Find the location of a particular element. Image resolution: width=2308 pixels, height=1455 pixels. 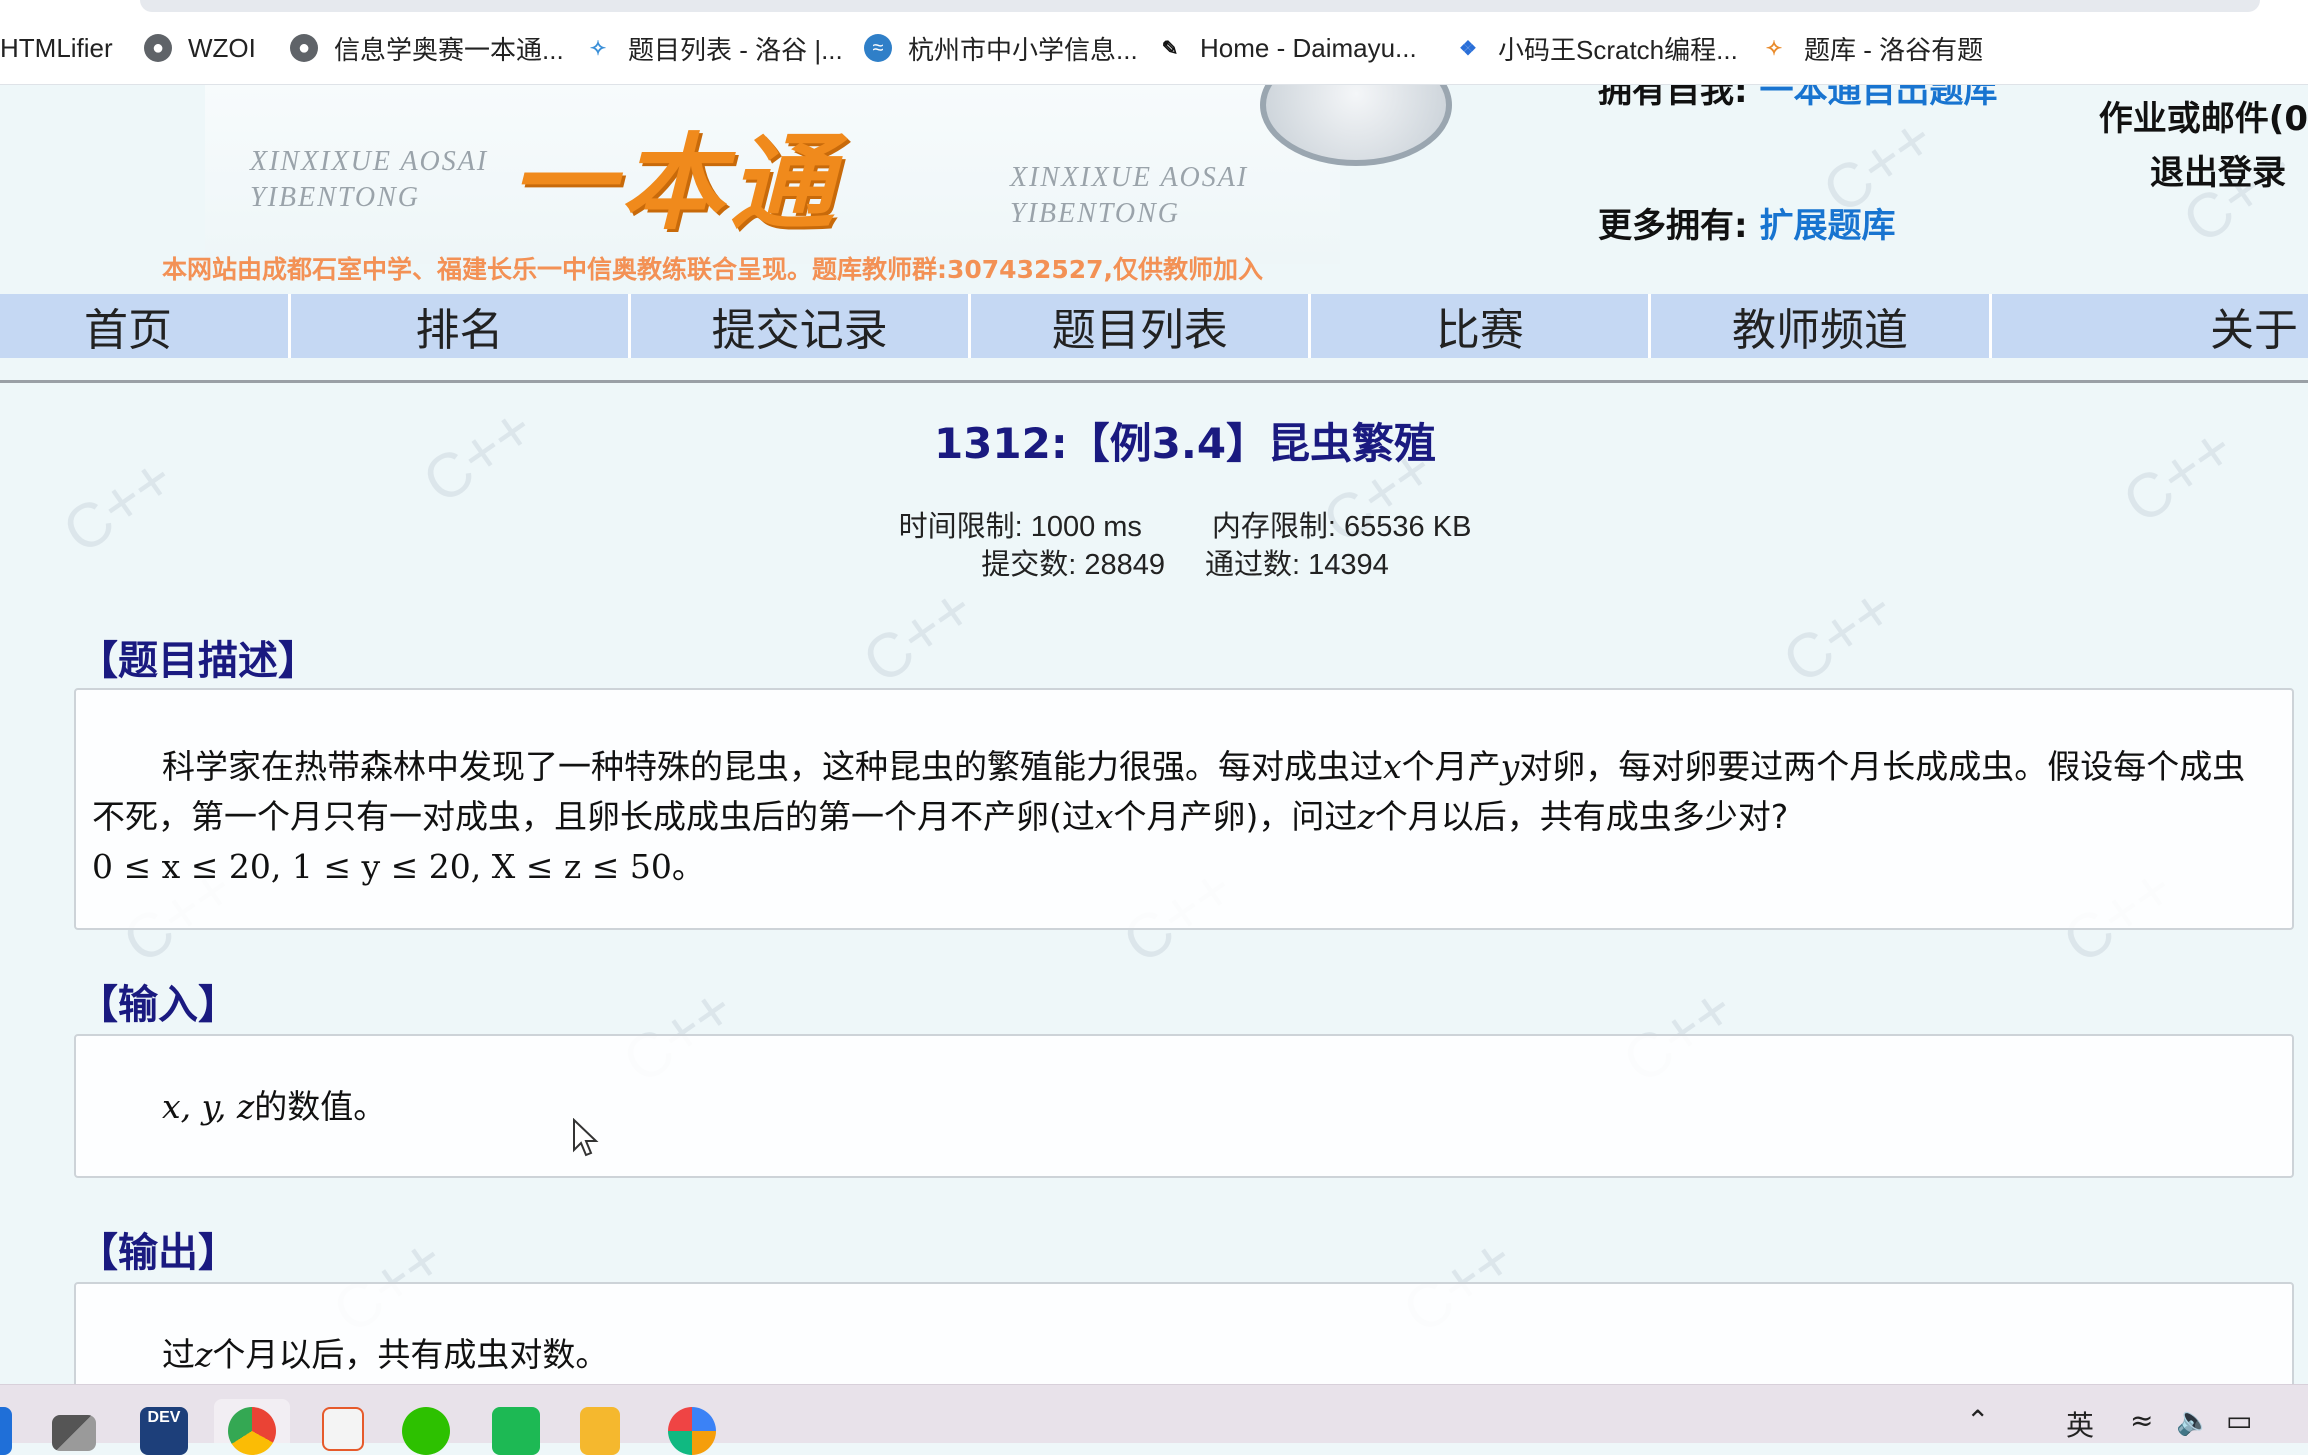

taskbar: DEV is located at coordinates (1154, 1419).